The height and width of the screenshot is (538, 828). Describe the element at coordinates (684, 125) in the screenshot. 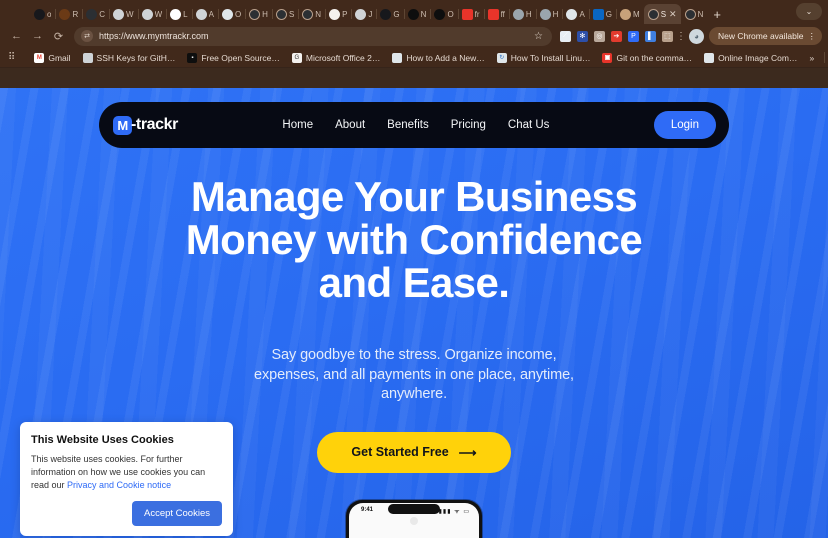

I see `login-button: Login` at that location.